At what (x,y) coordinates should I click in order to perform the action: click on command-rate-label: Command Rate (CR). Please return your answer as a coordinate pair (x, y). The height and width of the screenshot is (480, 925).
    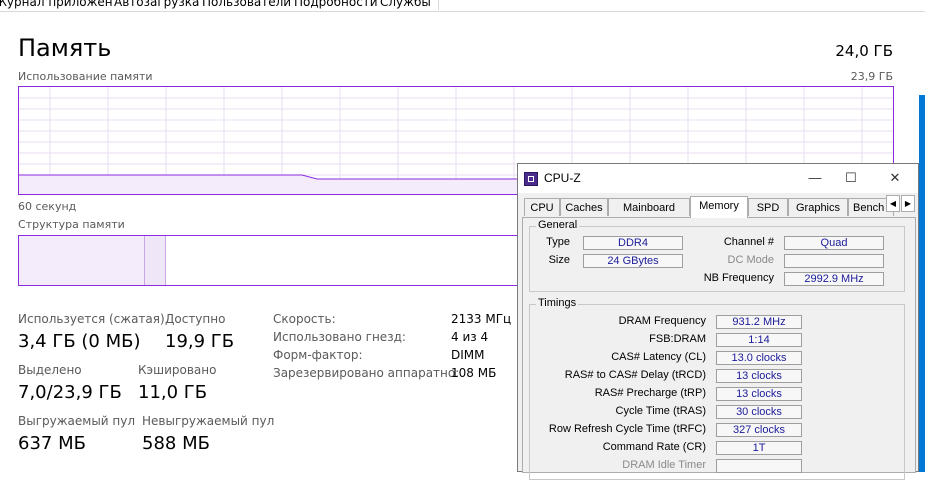
    Looking at the image, I should click on (654, 447).